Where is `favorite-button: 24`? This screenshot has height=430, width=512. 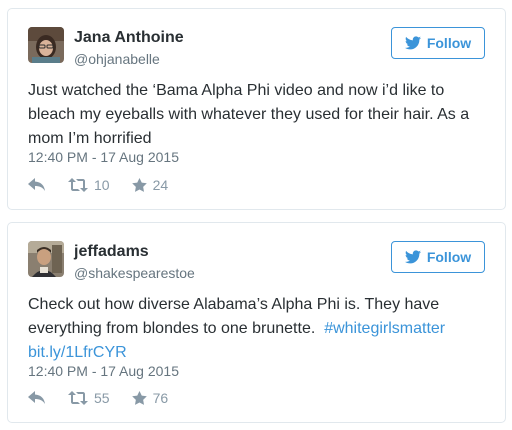
favorite-button: 24 is located at coordinates (150, 185).